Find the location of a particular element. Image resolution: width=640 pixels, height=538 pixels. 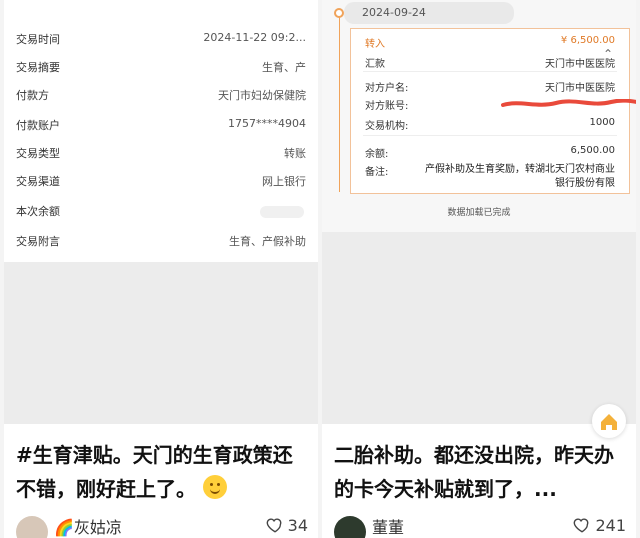

transfer-label: 汇款 is located at coordinates (375, 64).